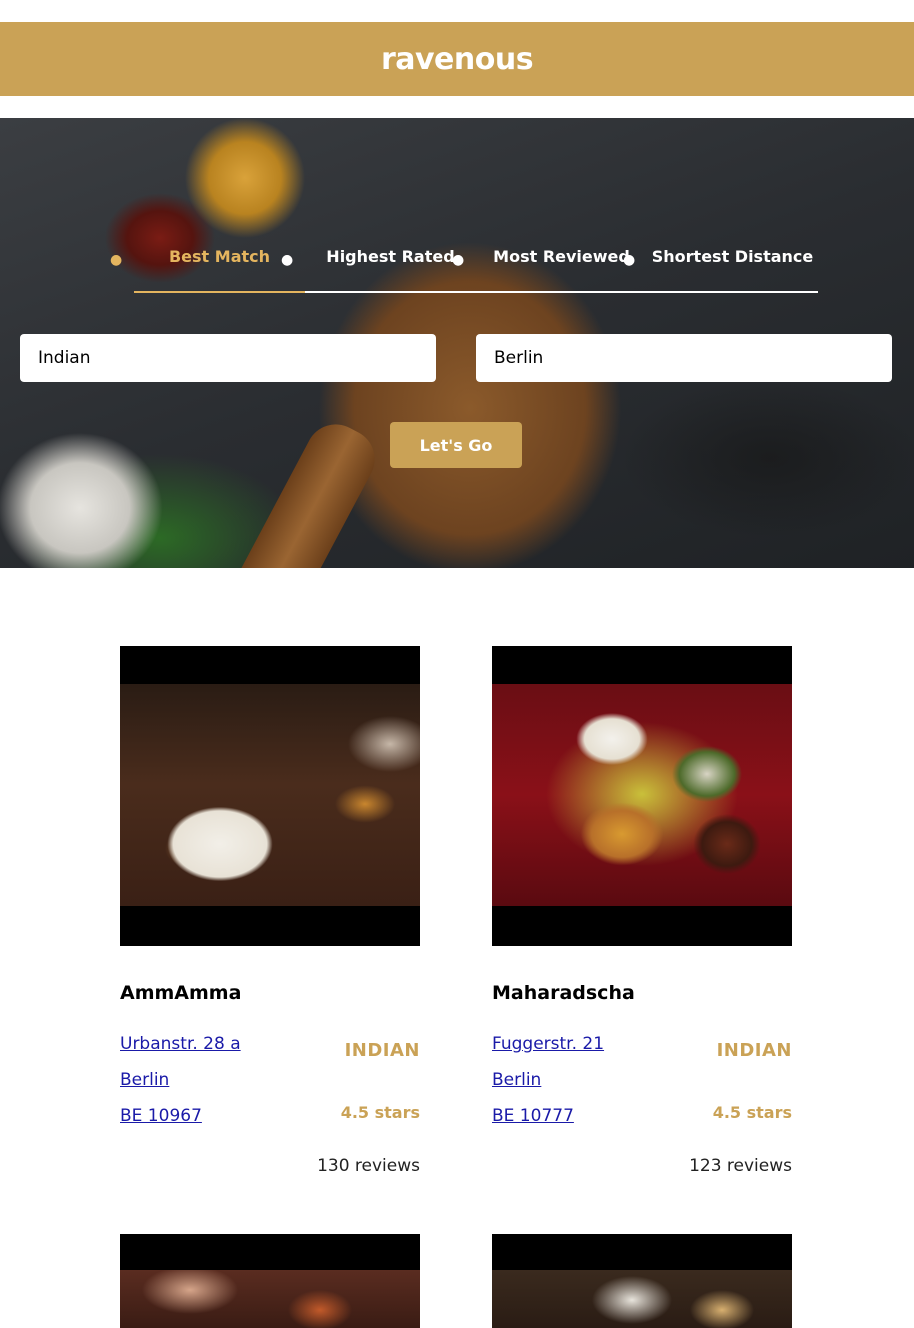 The width and height of the screenshot is (914, 1328). I want to click on business-address-link: Fuggerstr. 21, so click(548, 1044).